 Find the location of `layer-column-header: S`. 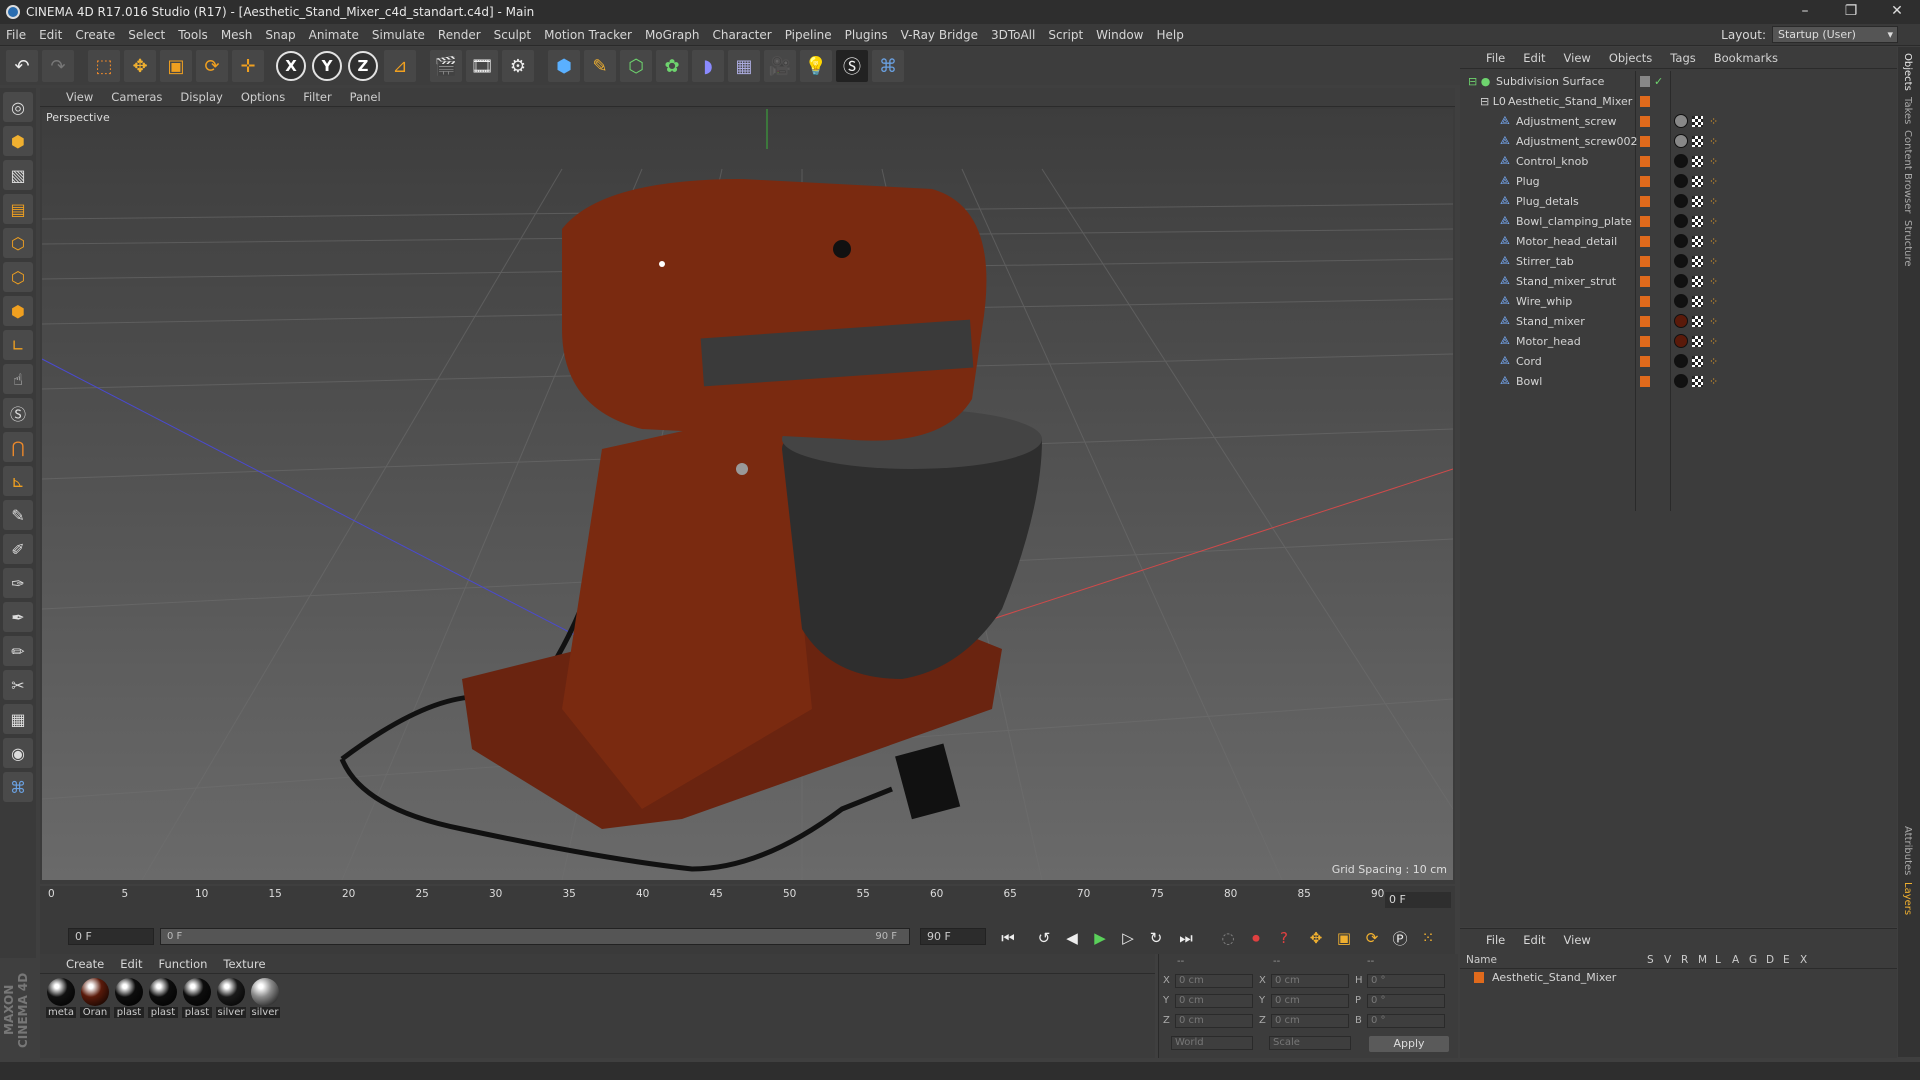

layer-column-header: S is located at coordinates (1650, 960).